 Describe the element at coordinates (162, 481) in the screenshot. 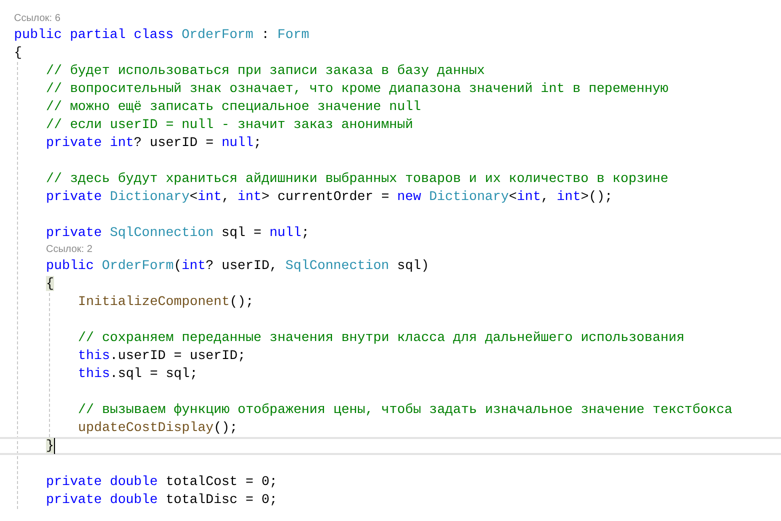

I see `code-line: private double totalCost = 0;` at that location.